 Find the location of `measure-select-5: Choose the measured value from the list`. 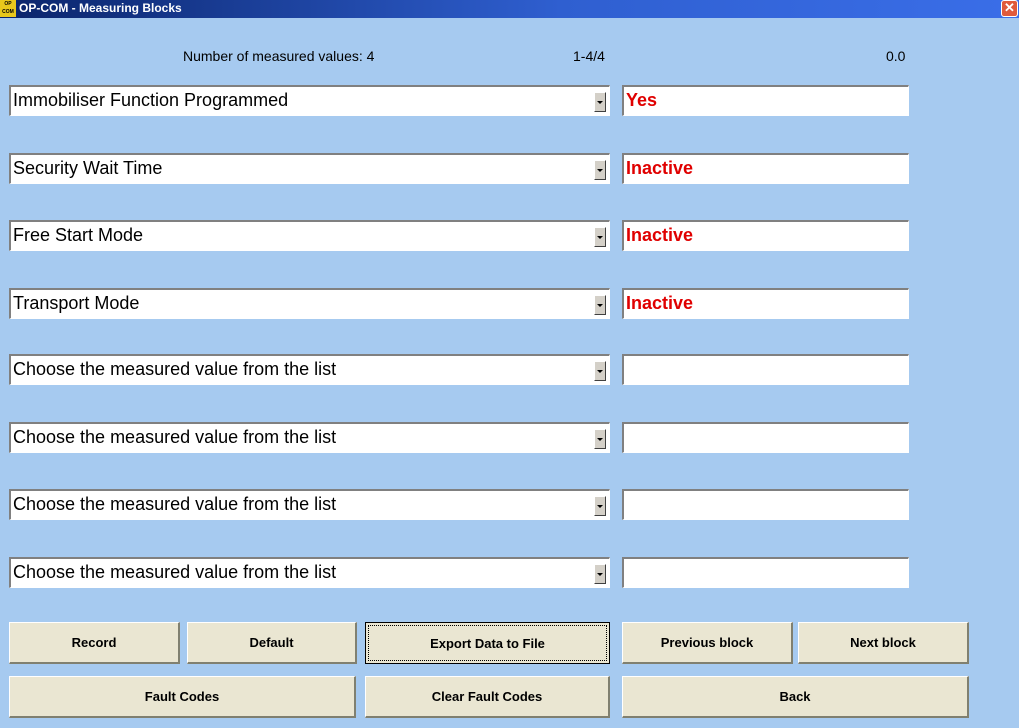

measure-select-5: Choose the measured value from the list is located at coordinates (309, 369).